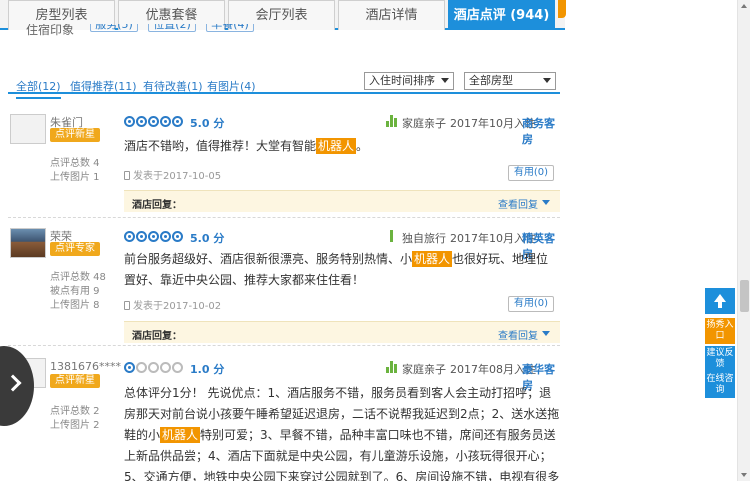 The height and width of the screenshot is (481, 750). Describe the element at coordinates (491, 80) in the screenshot. I see `room-type-select-value: 全部房型` at that location.